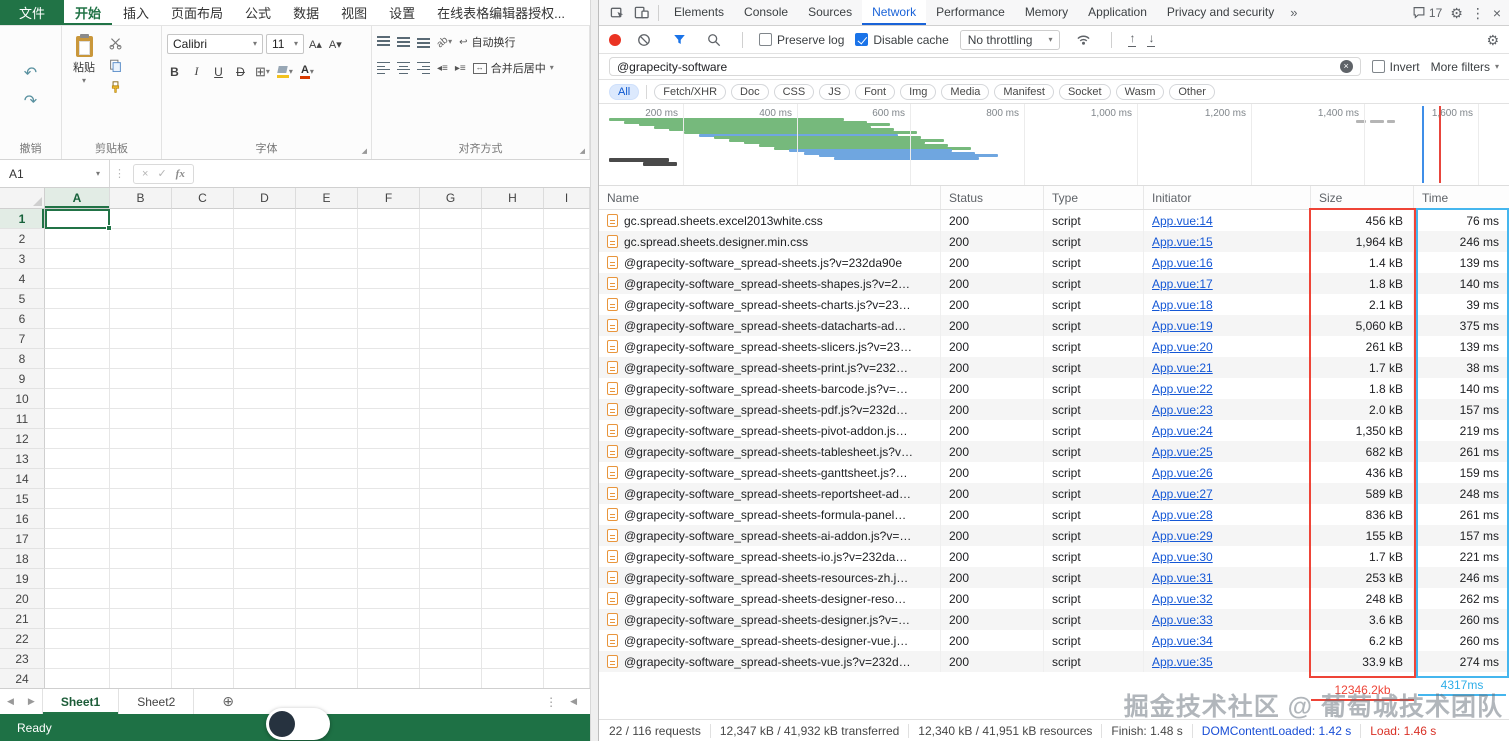 The height and width of the screenshot is (741, 1509). I want to click on align-center-button, so click(403, 68).